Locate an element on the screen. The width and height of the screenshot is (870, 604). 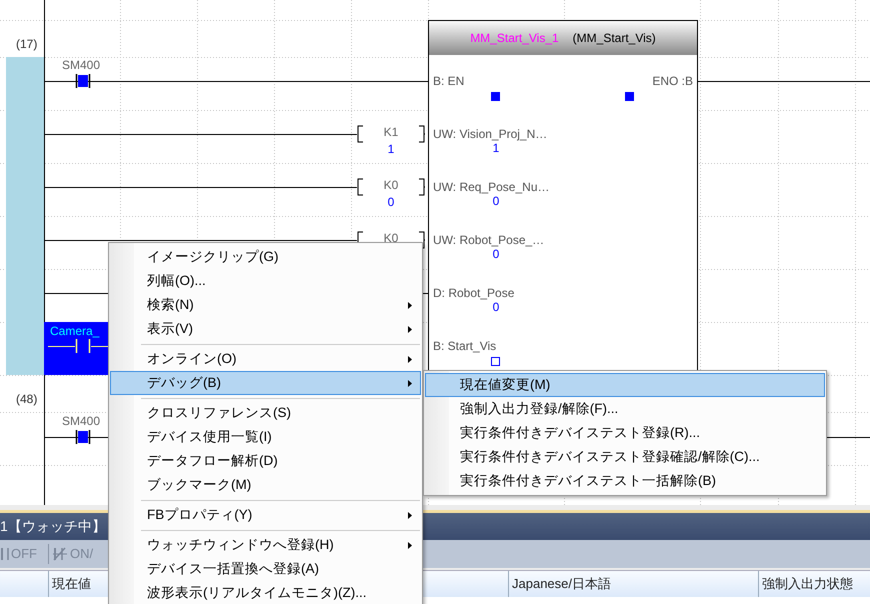
selected-cell: Camera_ is located at coordinates (76, 348).